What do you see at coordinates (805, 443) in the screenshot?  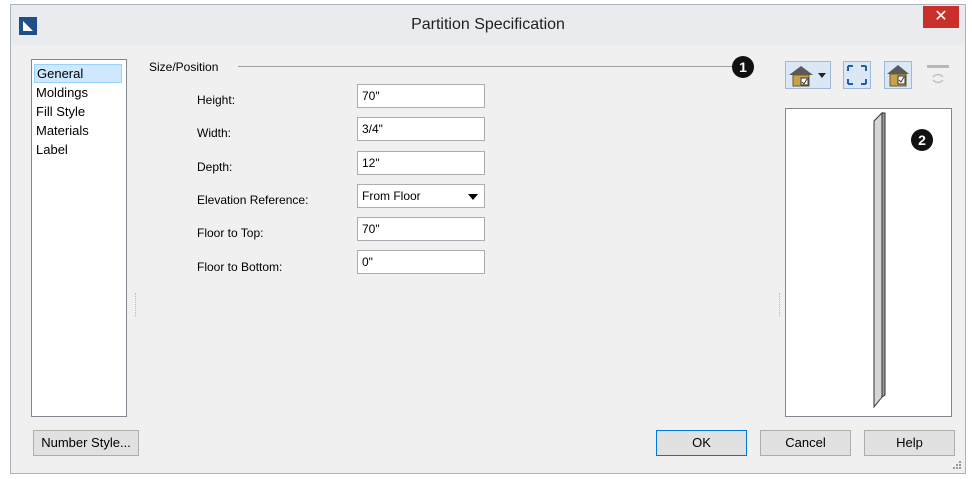 I see `cancel-button: Cancel` at bounding box center [805, 443].